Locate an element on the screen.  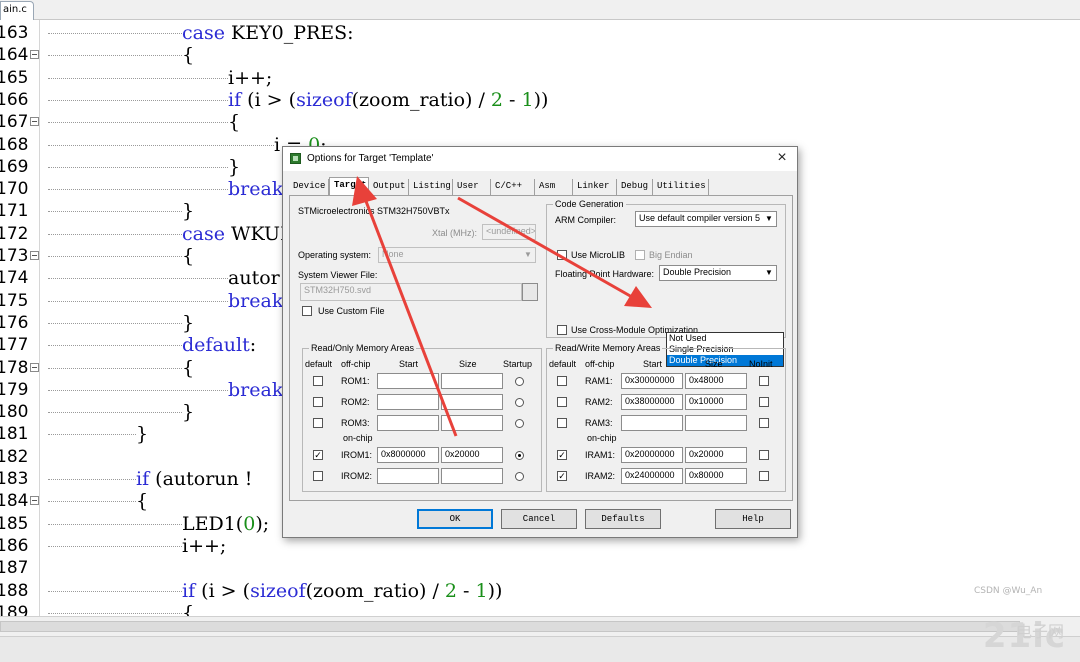
cancel-button: Cancel is located at coordinates (539, 519).